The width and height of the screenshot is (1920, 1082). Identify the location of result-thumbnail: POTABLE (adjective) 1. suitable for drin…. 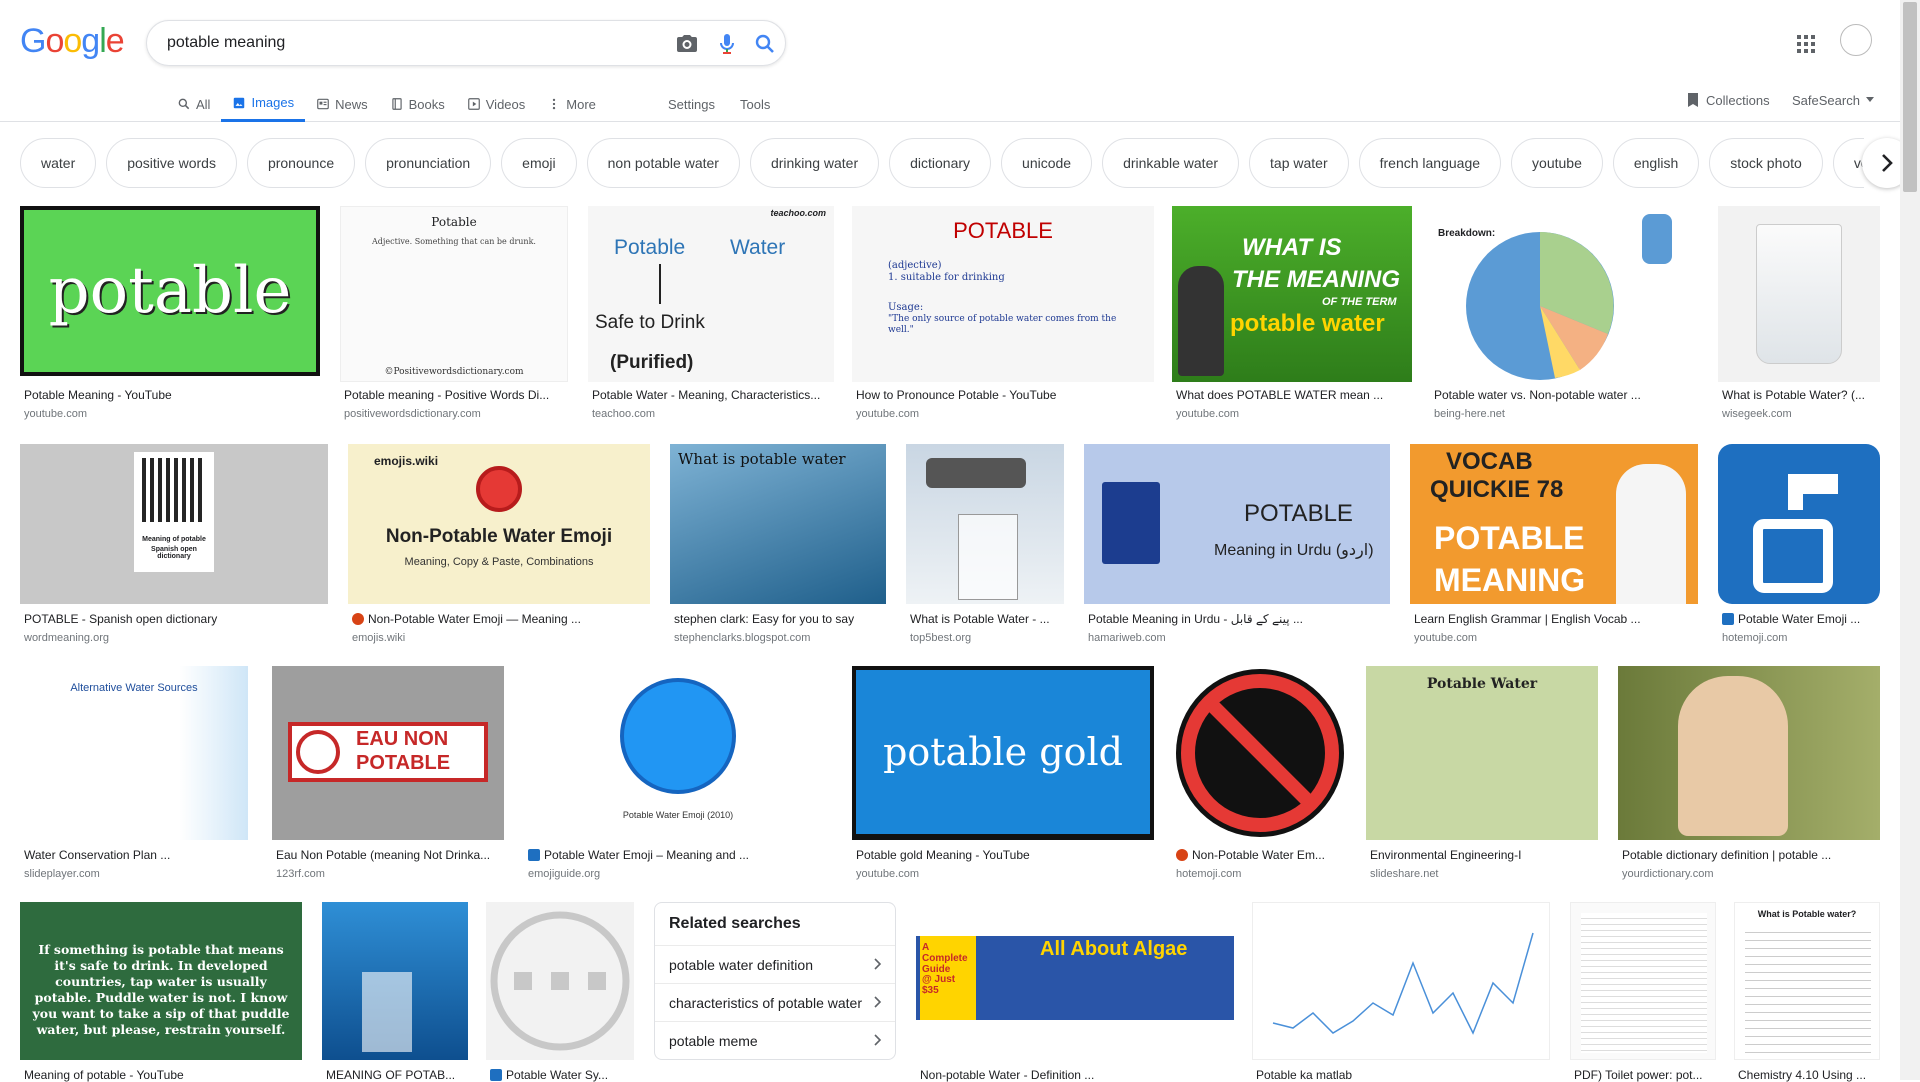
(1003, 294).